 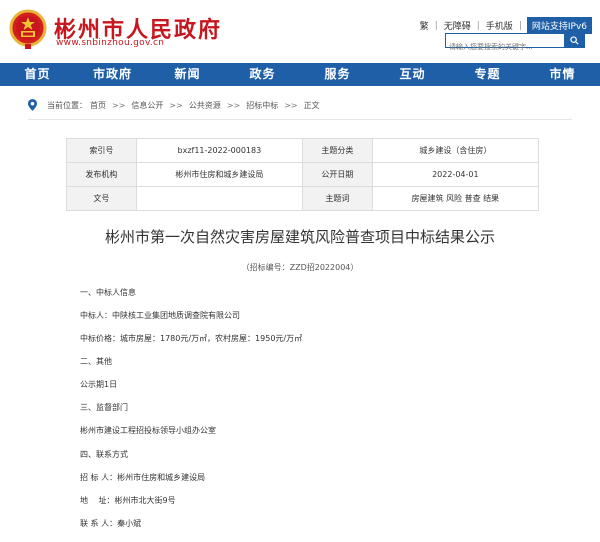 What do you see at coordinates (112, 74) in the screenshot?
I see `nav-city-government: 市政府` at bounding box center [112, 74].